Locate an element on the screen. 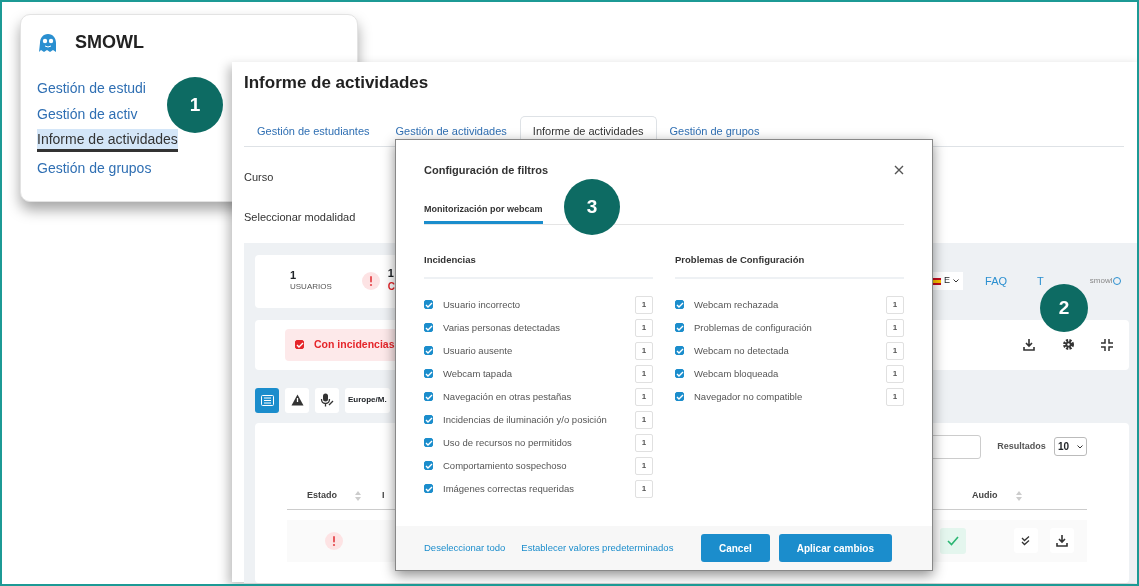  stat-label: USUARIOS is located at coordinates (311, 286).